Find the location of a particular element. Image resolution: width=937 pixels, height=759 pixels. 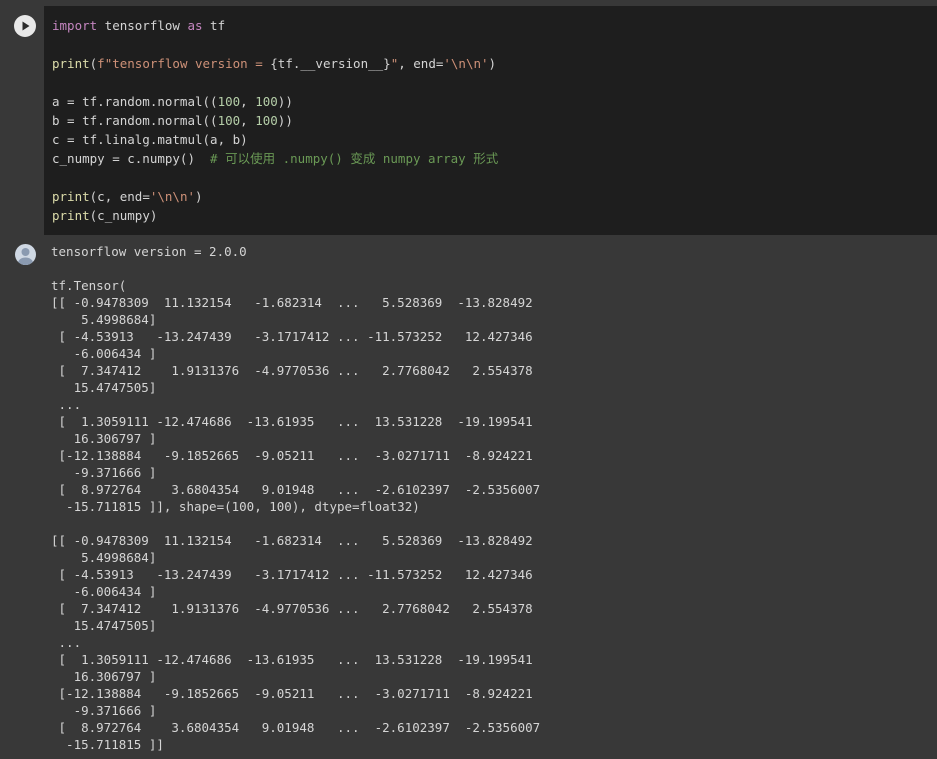

code-line: b = tf.random.normal((100, 100)) is located at coordinates (172, 120).